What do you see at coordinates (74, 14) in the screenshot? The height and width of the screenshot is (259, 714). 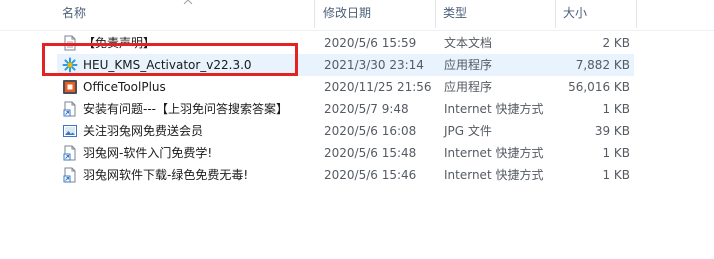 I see `column-header-name: 名称` at bounding box center [74, 14].